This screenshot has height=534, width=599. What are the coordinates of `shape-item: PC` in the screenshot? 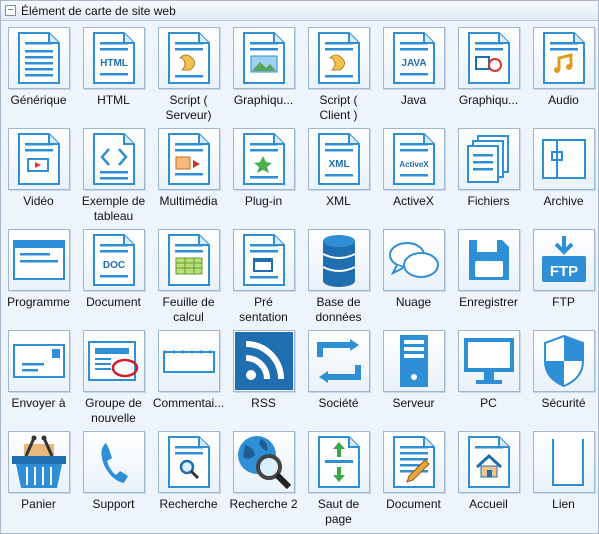 It's located at (488, 378).